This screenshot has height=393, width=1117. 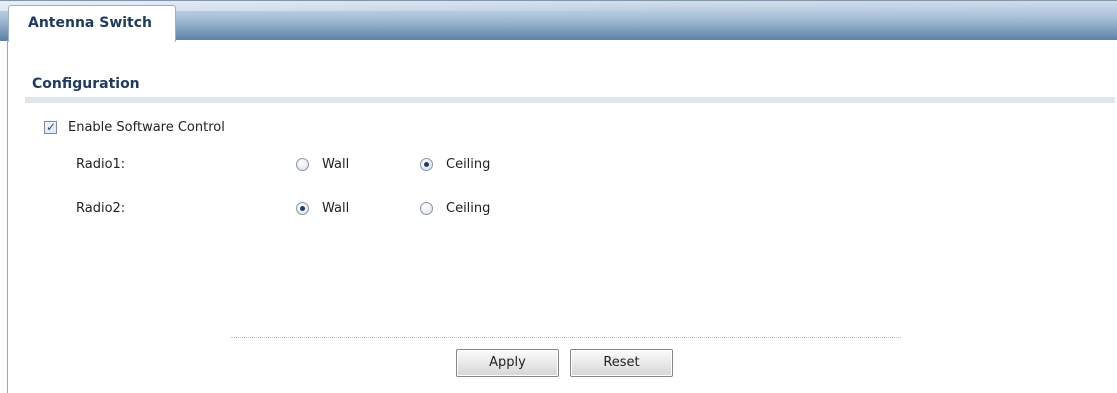 I want to click on radio2-row: Radio2: Wall Ceiling, so click(x=310, y=208).